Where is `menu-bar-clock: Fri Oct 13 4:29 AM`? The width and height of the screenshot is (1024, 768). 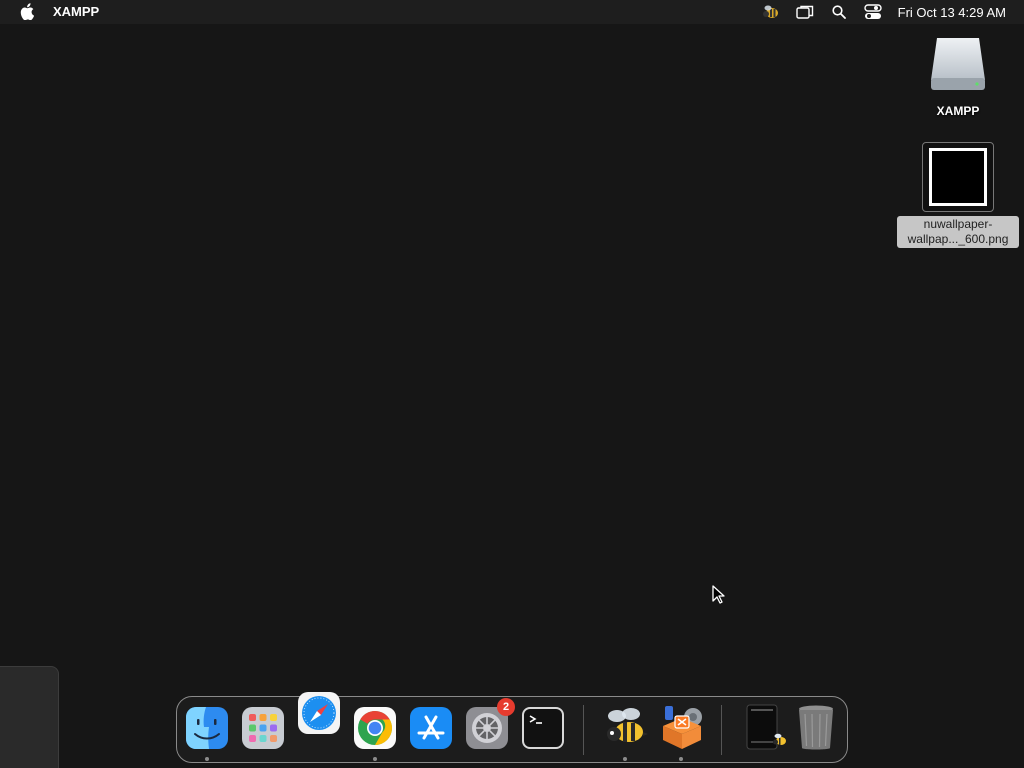
menu-bar-clock: Fri Oct 13 4:29 AM is located at coordinates (952, 12).